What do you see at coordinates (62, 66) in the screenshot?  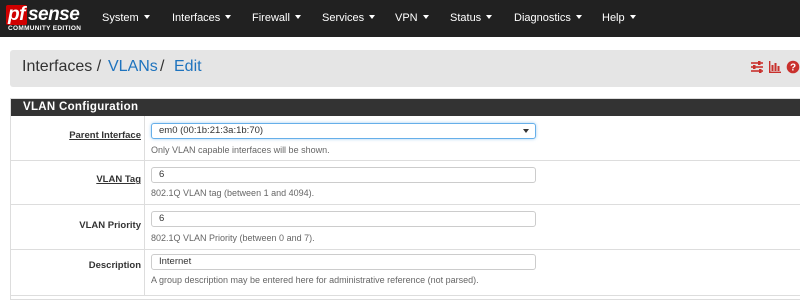 I see `breadcrumb-root: Interfaces /` at bounding box center [62, 66].